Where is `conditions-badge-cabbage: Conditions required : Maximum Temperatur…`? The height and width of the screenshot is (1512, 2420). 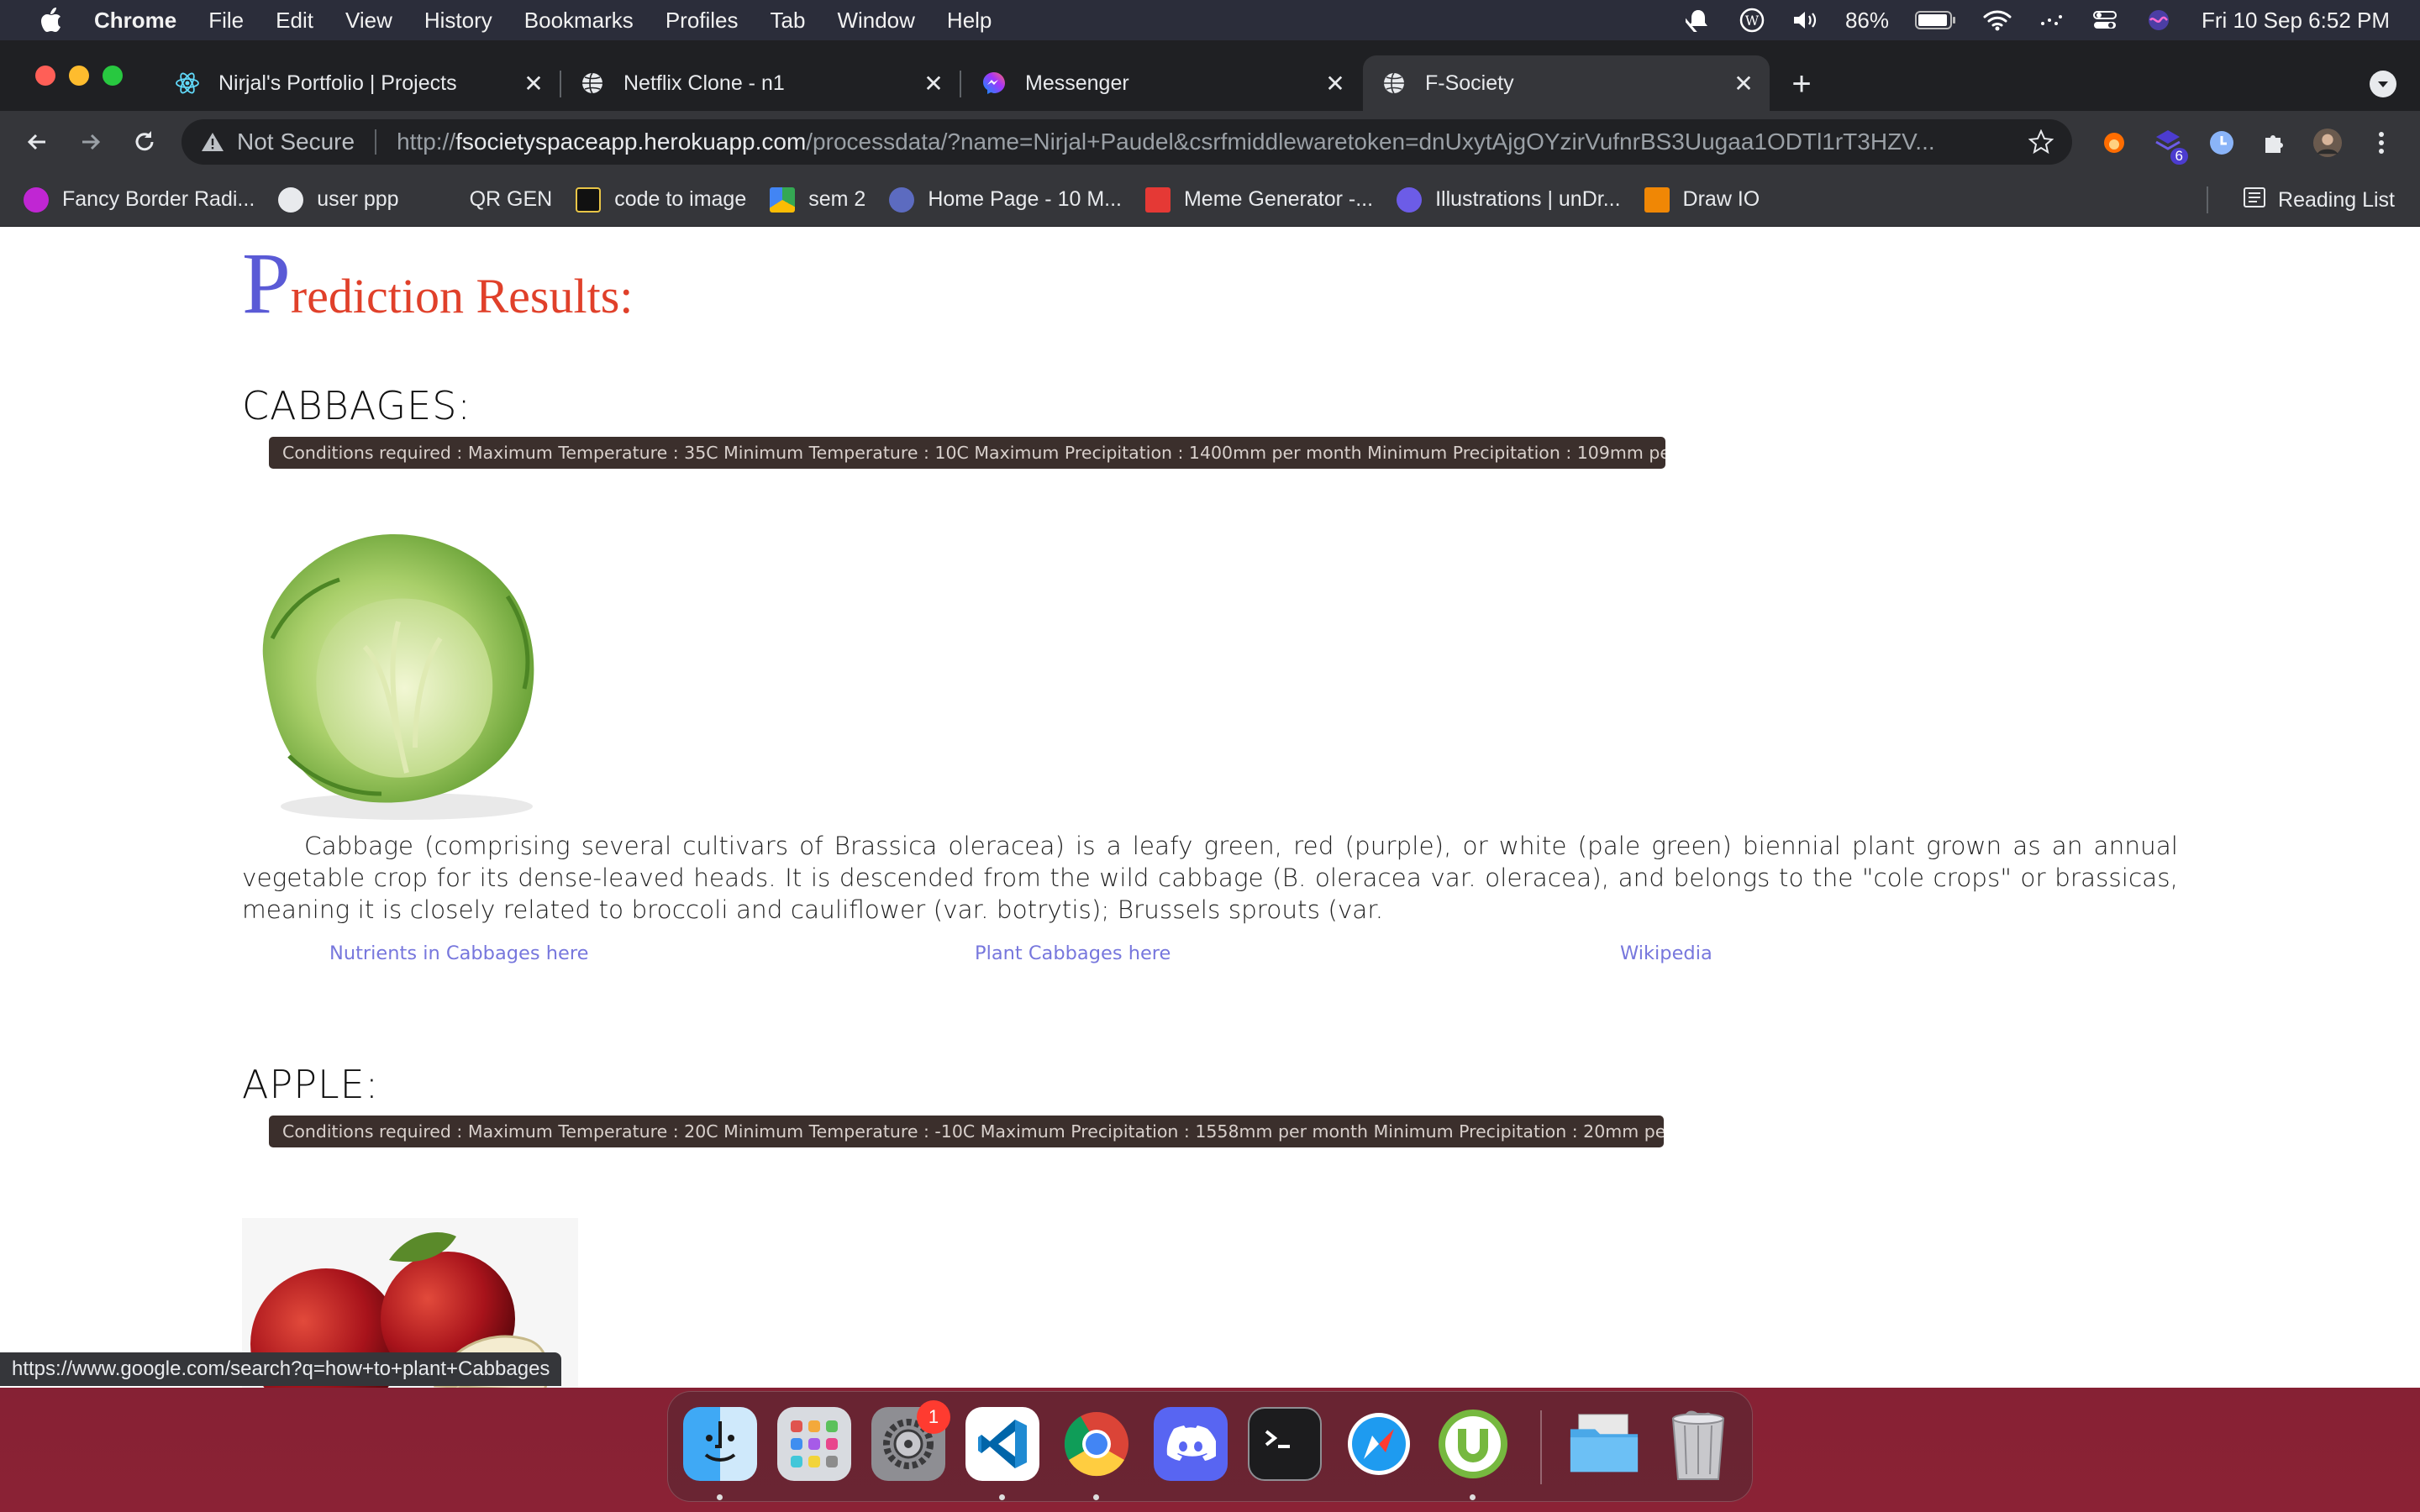 conditions-badge-cabbage: Conditions required : Maximum Temperatur… is located at coordinates (967, 453).